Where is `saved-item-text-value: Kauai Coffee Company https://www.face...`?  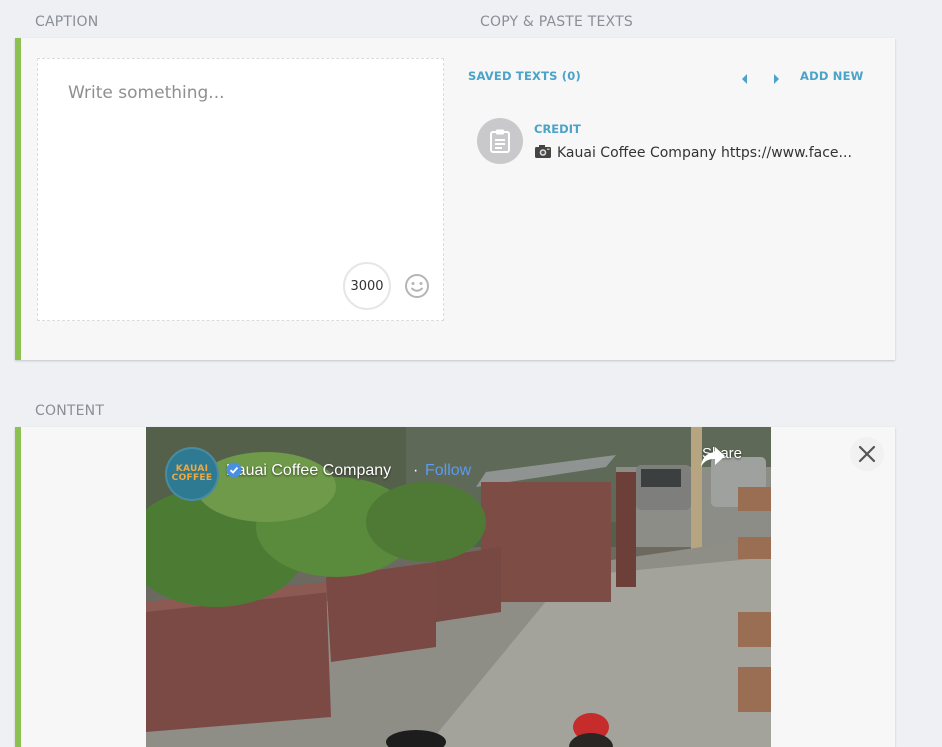
saved-item-text-value: Kauai Coffee Company https://www.face... is located at coordinates (704, 153).